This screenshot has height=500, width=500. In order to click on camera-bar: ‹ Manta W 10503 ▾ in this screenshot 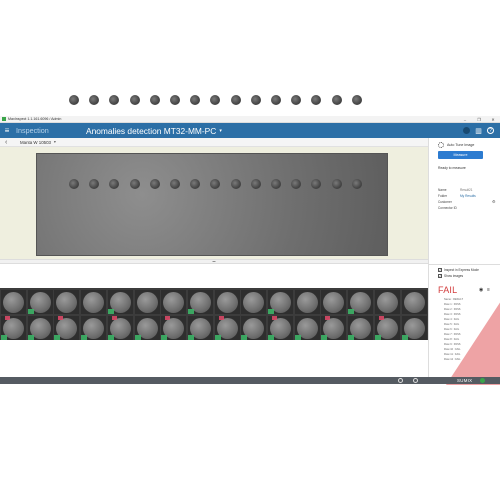, I will do `click(214, 142)`.